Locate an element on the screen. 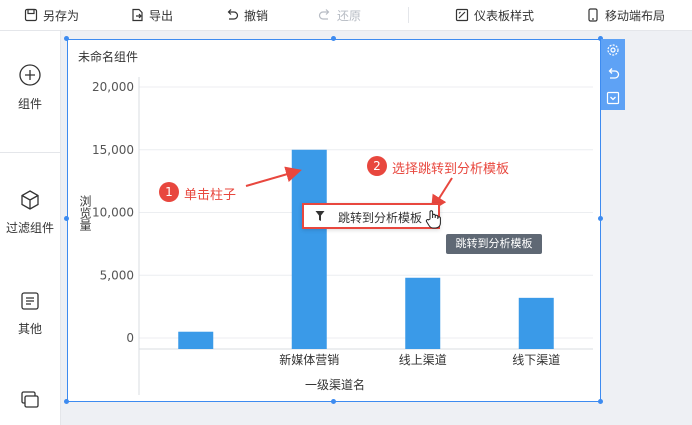 The image size is (692, 425). annotation-text-1: 单击柱子 is located at coordinates (210, 195).